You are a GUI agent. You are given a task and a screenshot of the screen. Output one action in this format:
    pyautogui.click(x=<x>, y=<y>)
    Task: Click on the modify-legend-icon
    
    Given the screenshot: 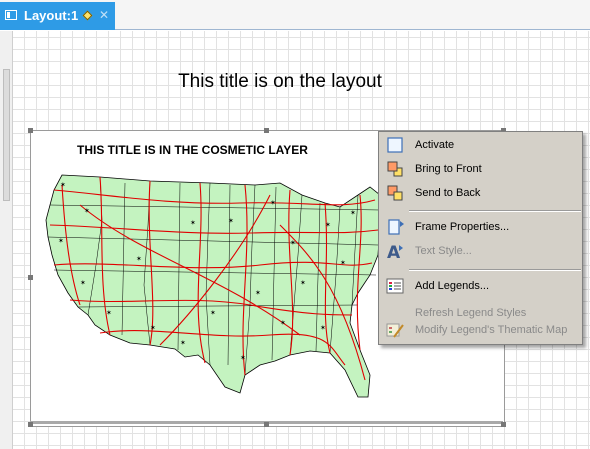 What is the action you would take?
    pyautogui.click(x=395, y=330)
    